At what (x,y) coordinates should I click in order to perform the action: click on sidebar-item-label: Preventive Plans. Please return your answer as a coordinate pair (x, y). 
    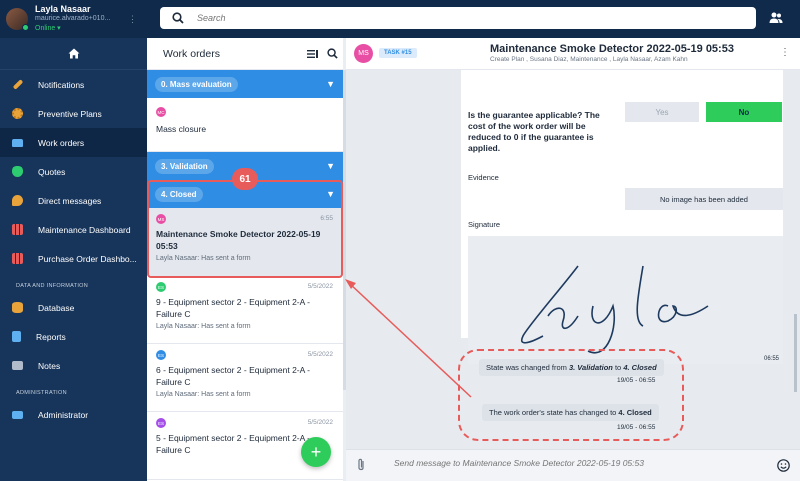
    Looking at the image, I should click on (70, 113).